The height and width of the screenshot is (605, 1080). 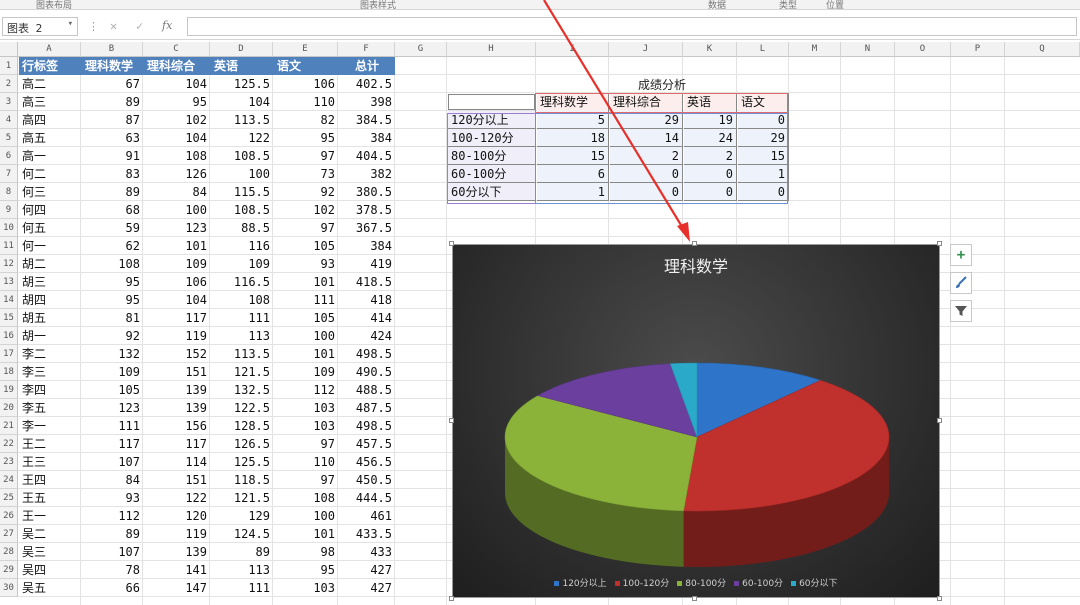 What do you see at coordinates (54, 4) in the screenshot?
I see `ribbon-group-chart-layout: 图表布局` at bounding box center [54, 4].